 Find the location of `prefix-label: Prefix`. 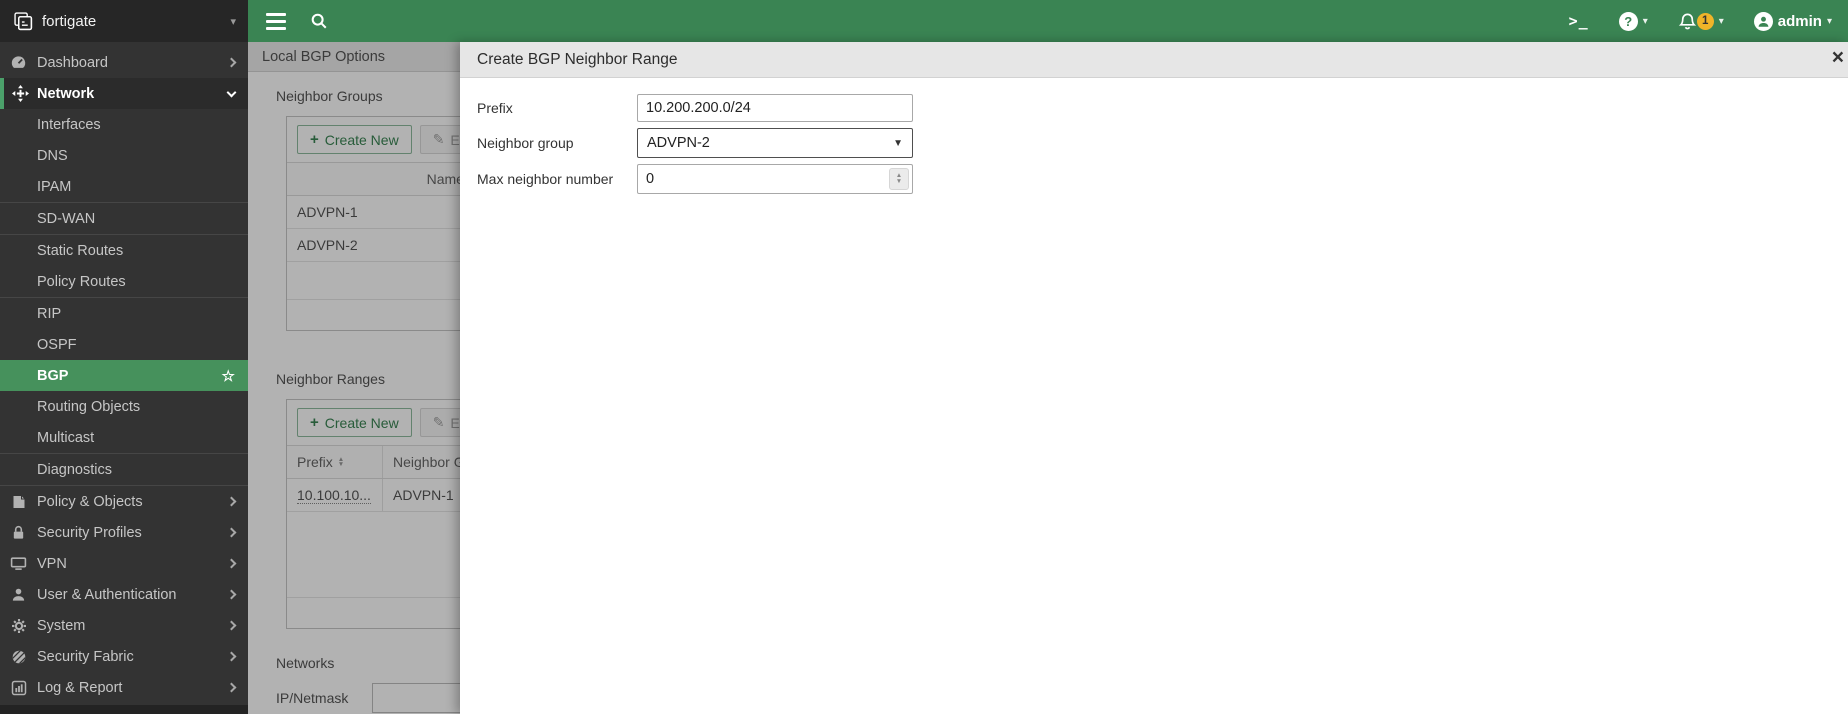

prefix-label: Prefix is located at coordinates (495, 108).